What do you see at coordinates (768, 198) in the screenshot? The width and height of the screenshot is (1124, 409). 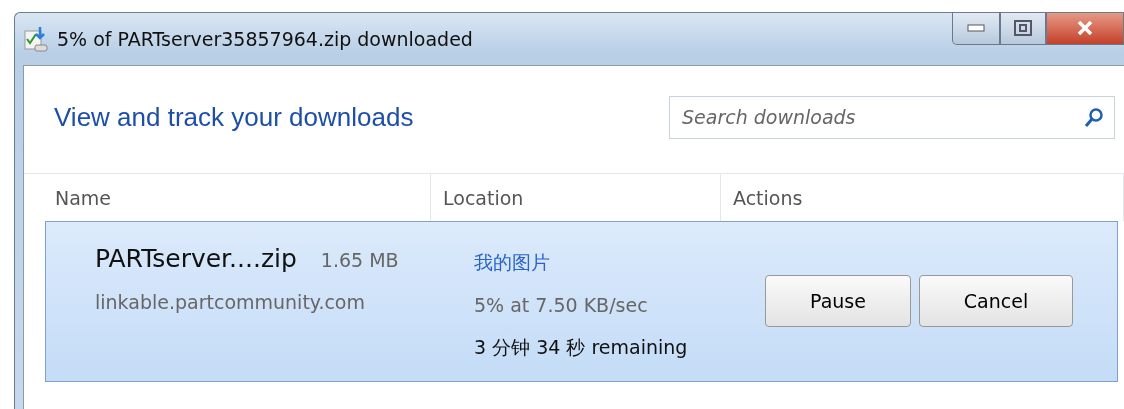 I see `column-header: Actions` at bounding box center [768, 198].